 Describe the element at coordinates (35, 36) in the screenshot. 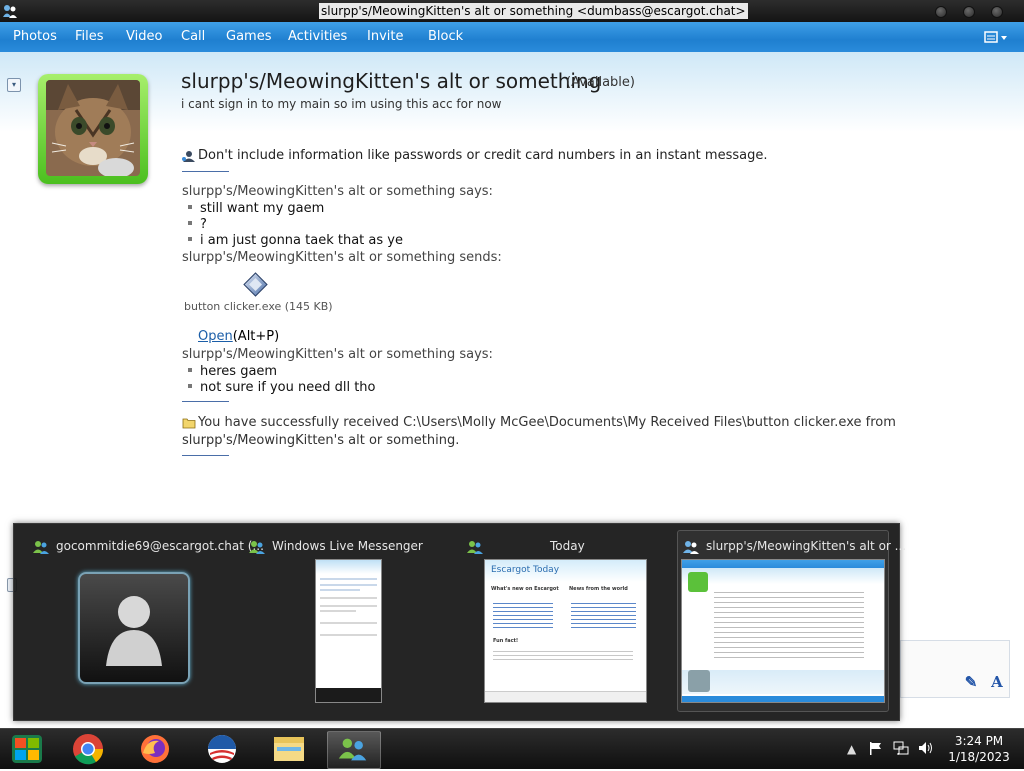

I see `menu-photos: Photos` at that location.